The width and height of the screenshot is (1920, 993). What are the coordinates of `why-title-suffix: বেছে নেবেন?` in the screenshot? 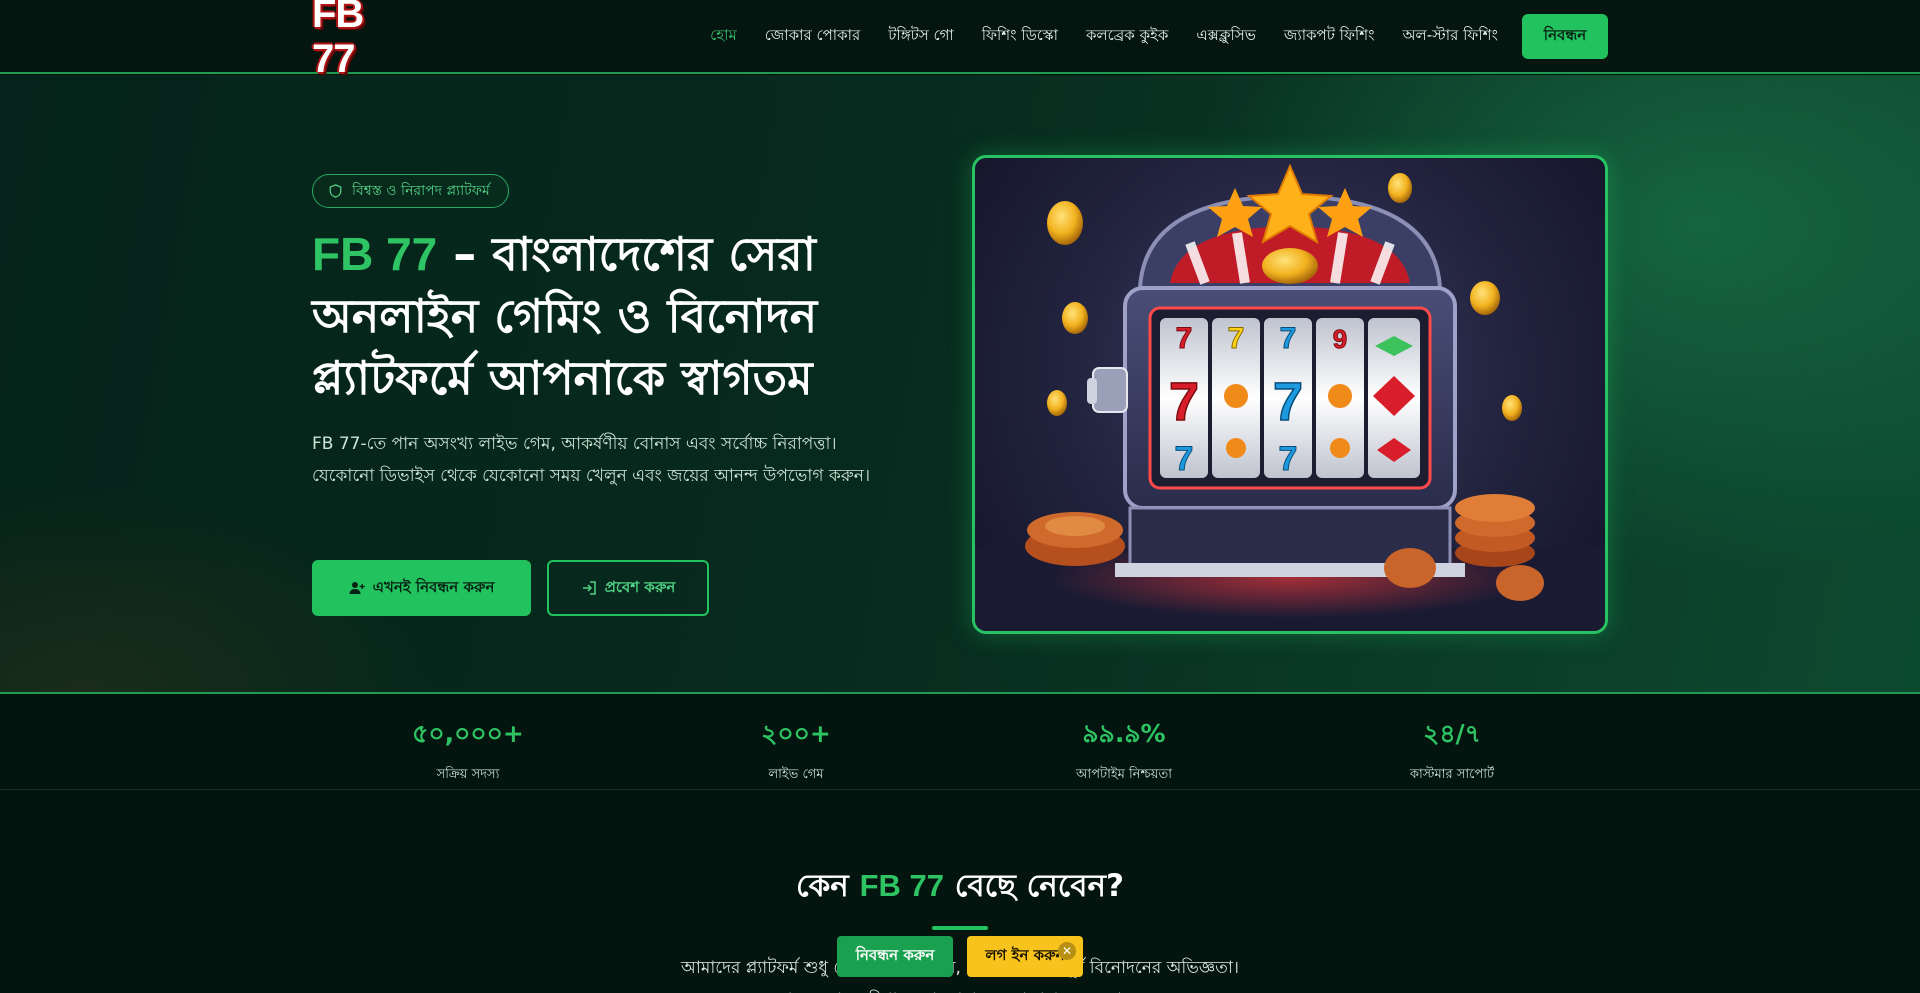 It's located at (1034, 886).